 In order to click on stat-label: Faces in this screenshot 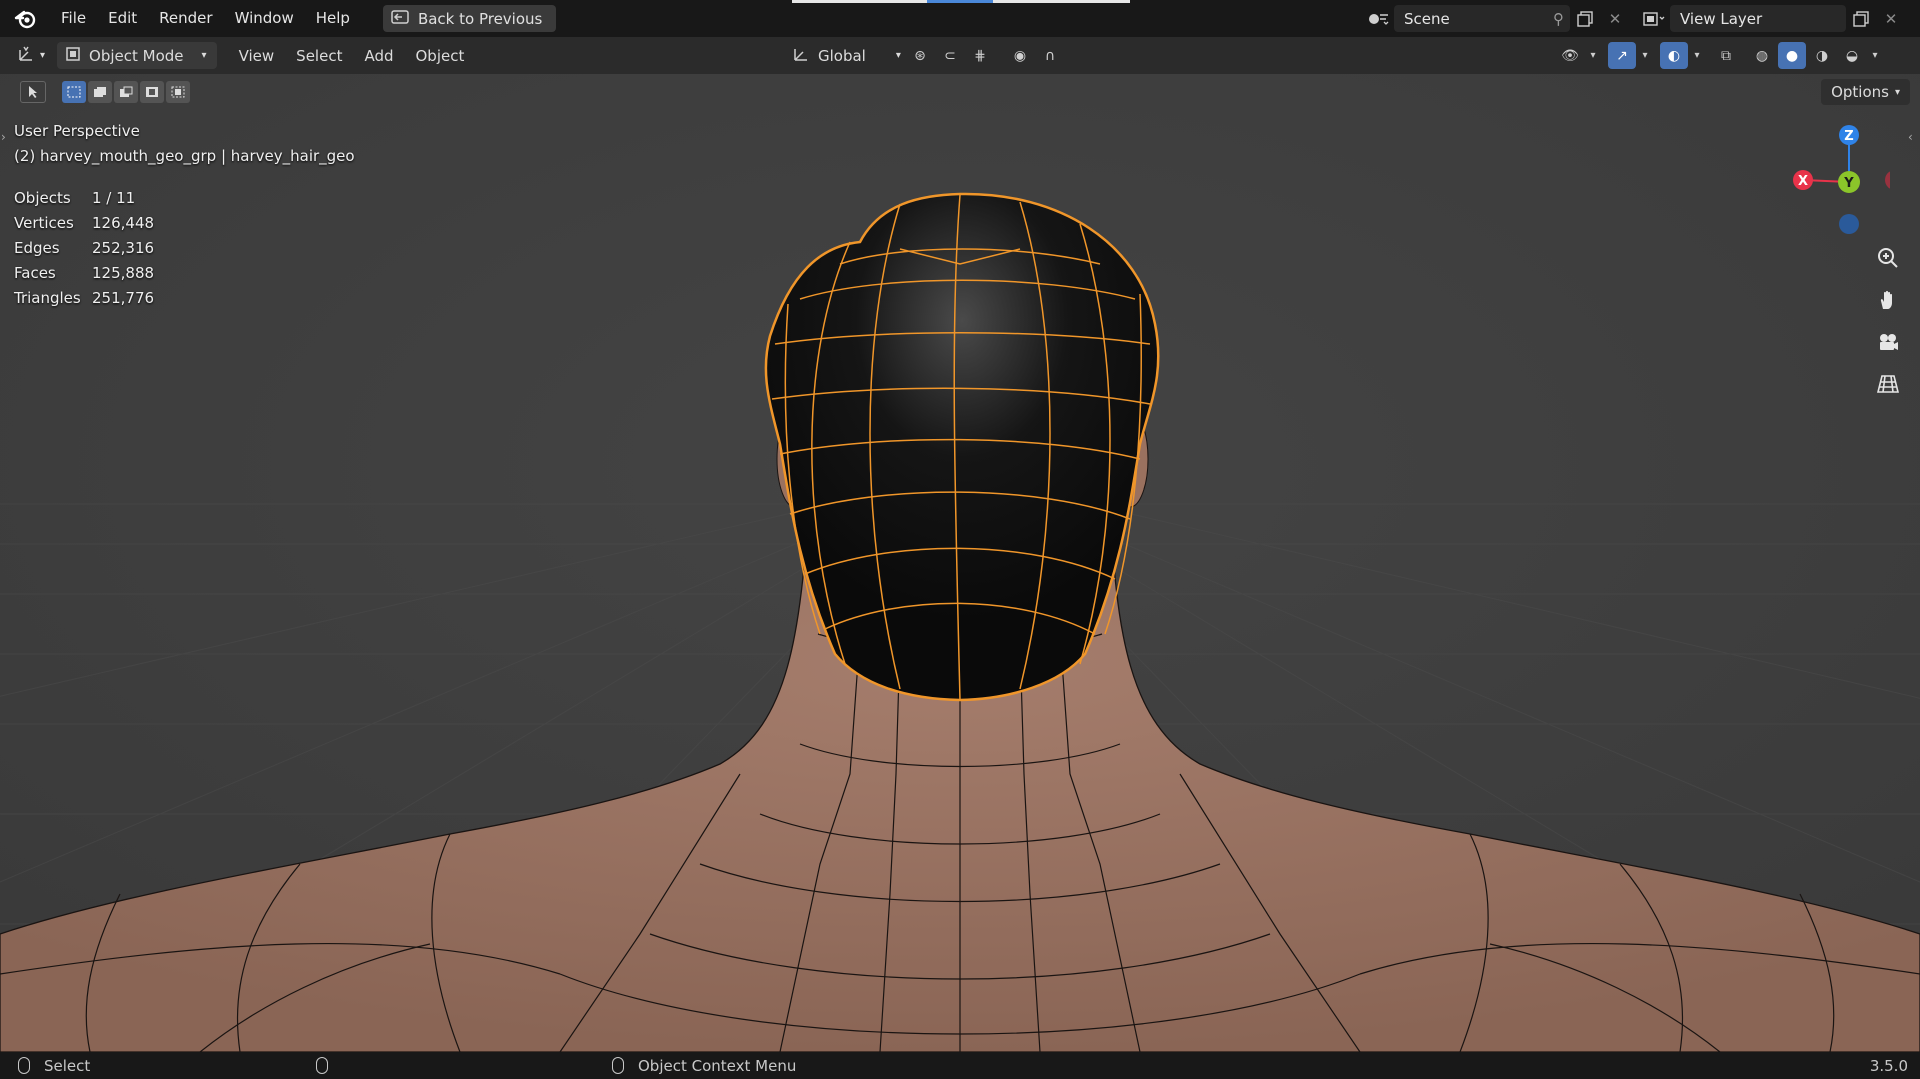, I will do `click(35, 273)`.